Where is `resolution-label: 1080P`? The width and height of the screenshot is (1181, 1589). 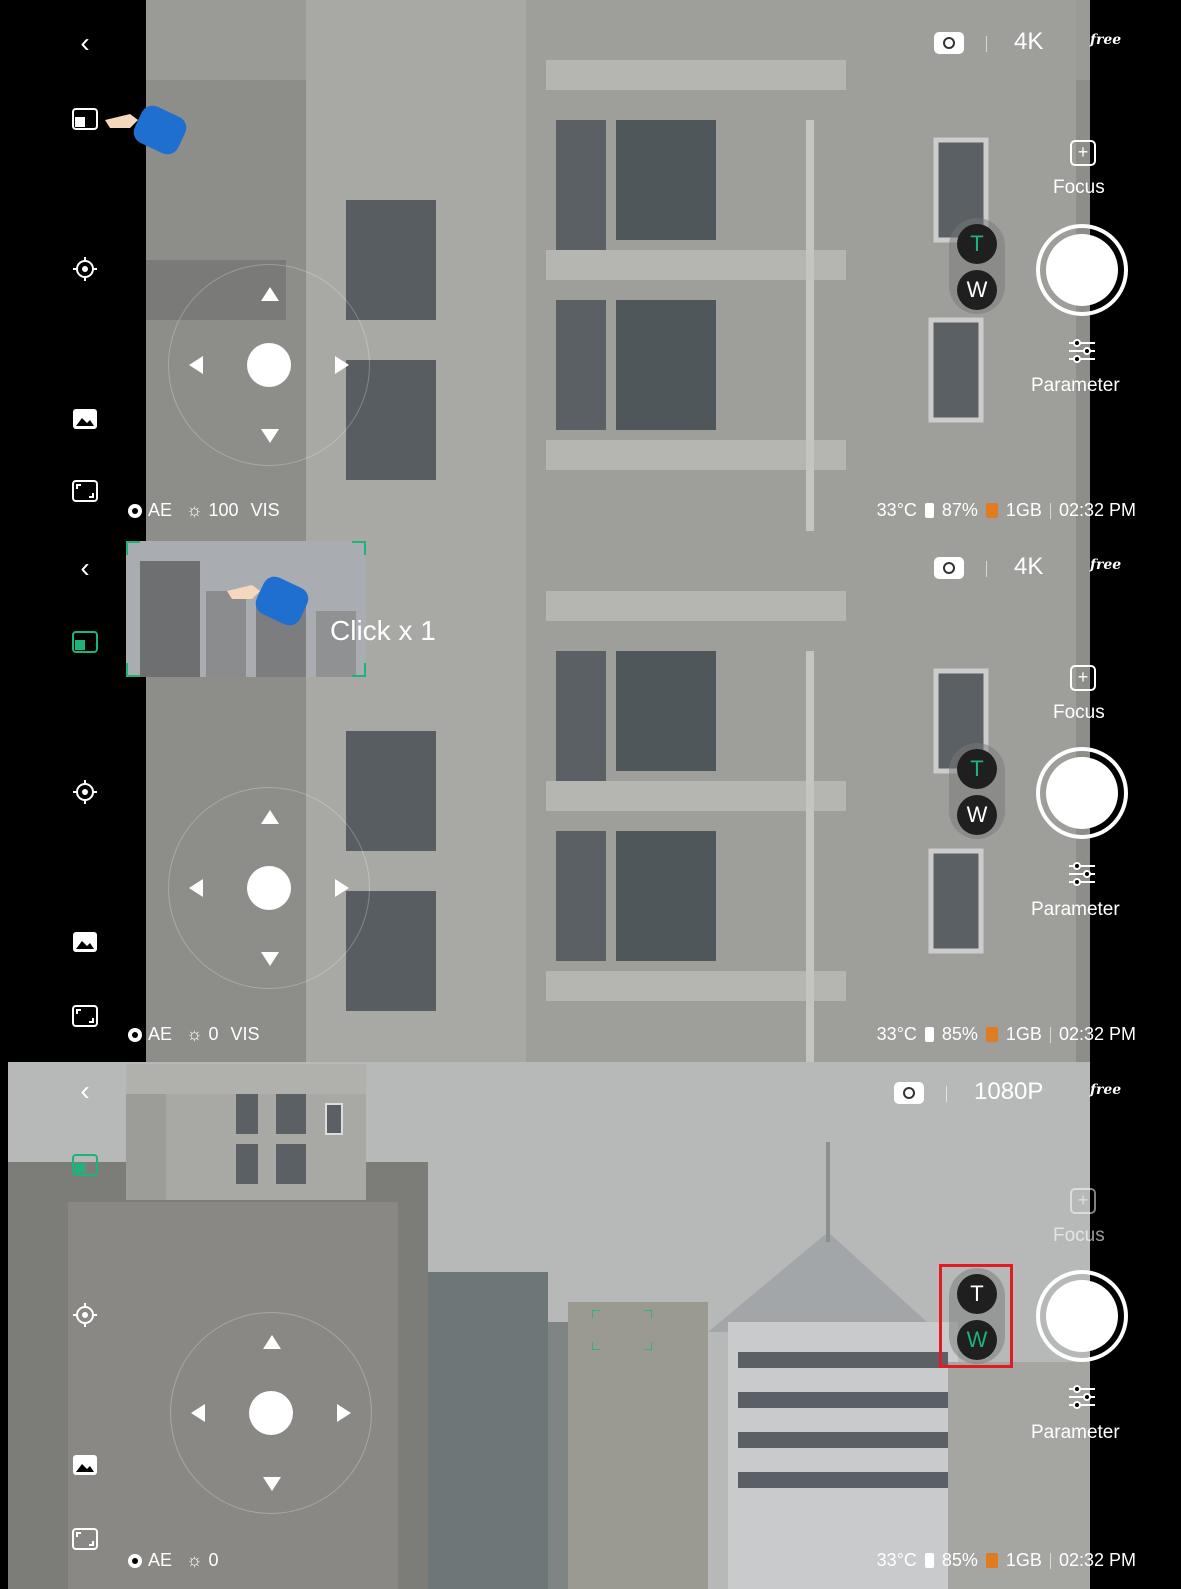
resolution-label: 1080P is located at coordinates (1008, 1092).